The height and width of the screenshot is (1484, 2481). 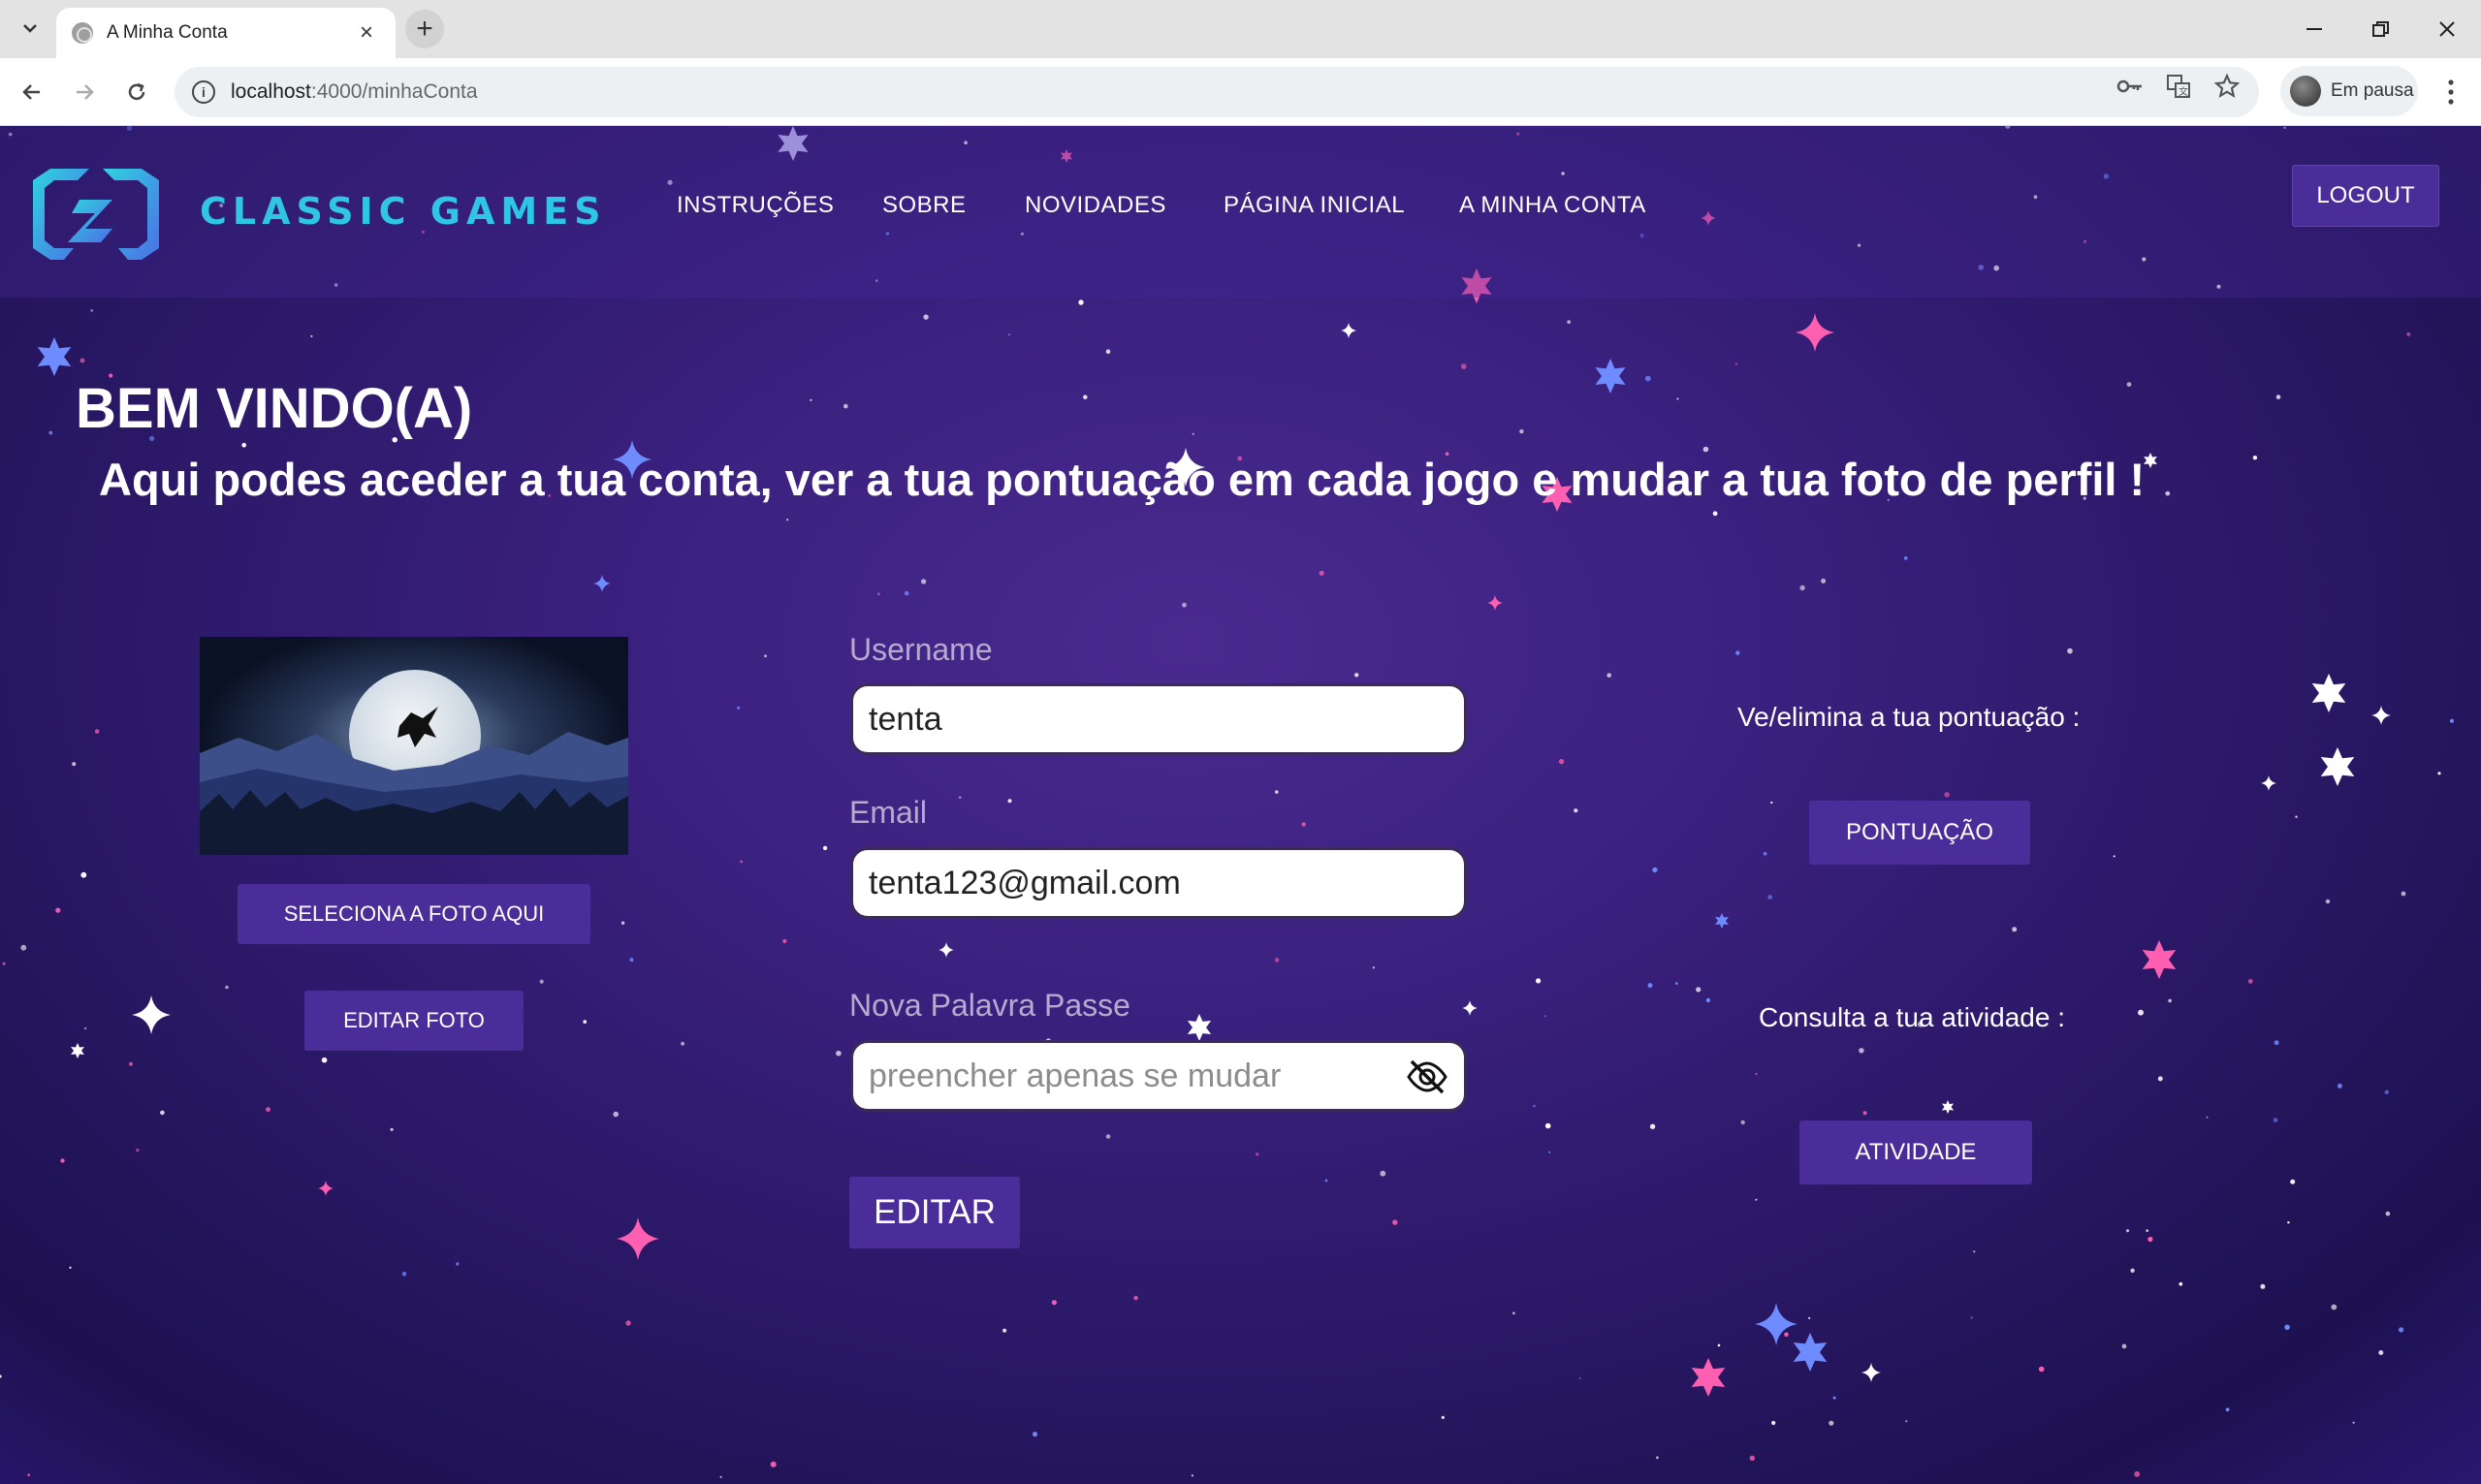 What do you see at coordinates (925, 206) in the screenshot?
I see `nav-sobre: SOBRE` at bounding box center [925, 206].